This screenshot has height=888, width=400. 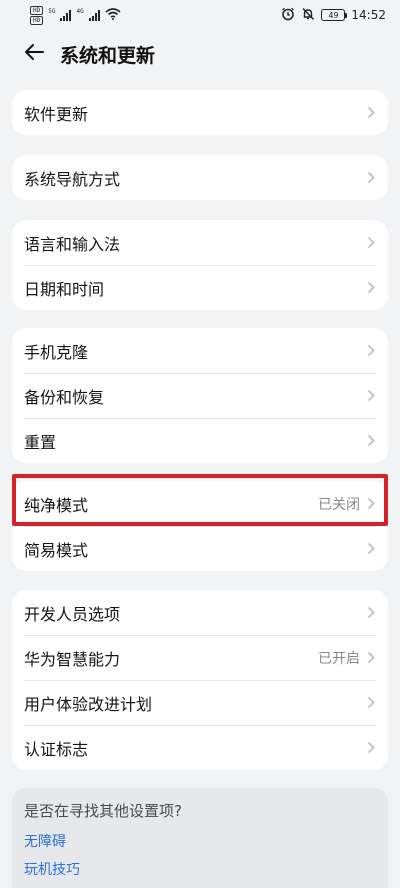 What do you see at coordinates (56, 352) in the screenshot?
I see `row-label: 手机克隆` at bounding box center [56, 352].